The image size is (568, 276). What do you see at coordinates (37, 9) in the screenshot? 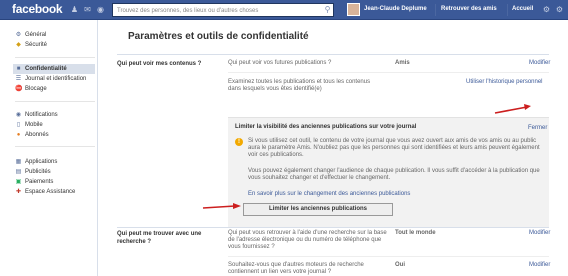
I see `facebook-logo: facebook` at bounding box center [37, 9].